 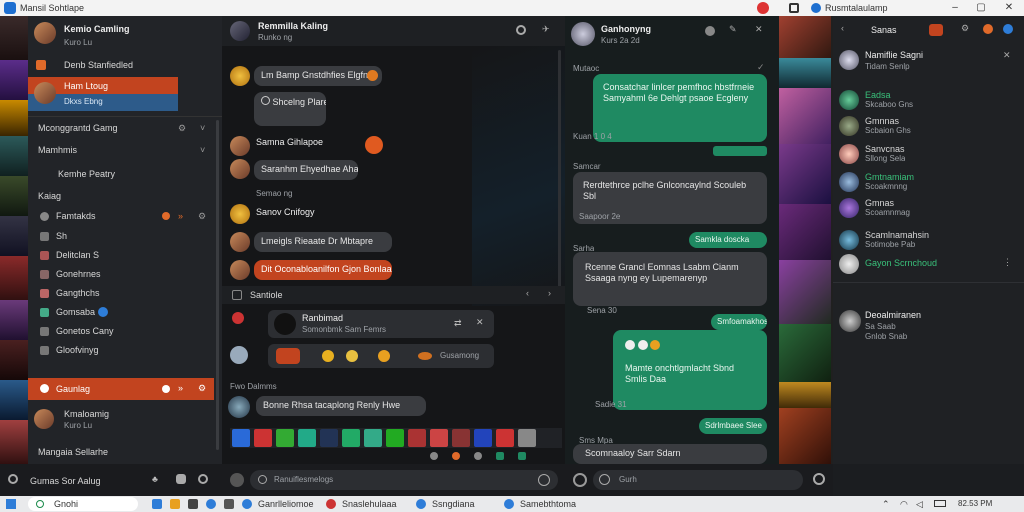 What do you see at coordinates (404, 480) in the screenshot?
I see `message-input: Ranuiflesmelogs` at bounding box center [404, 480].